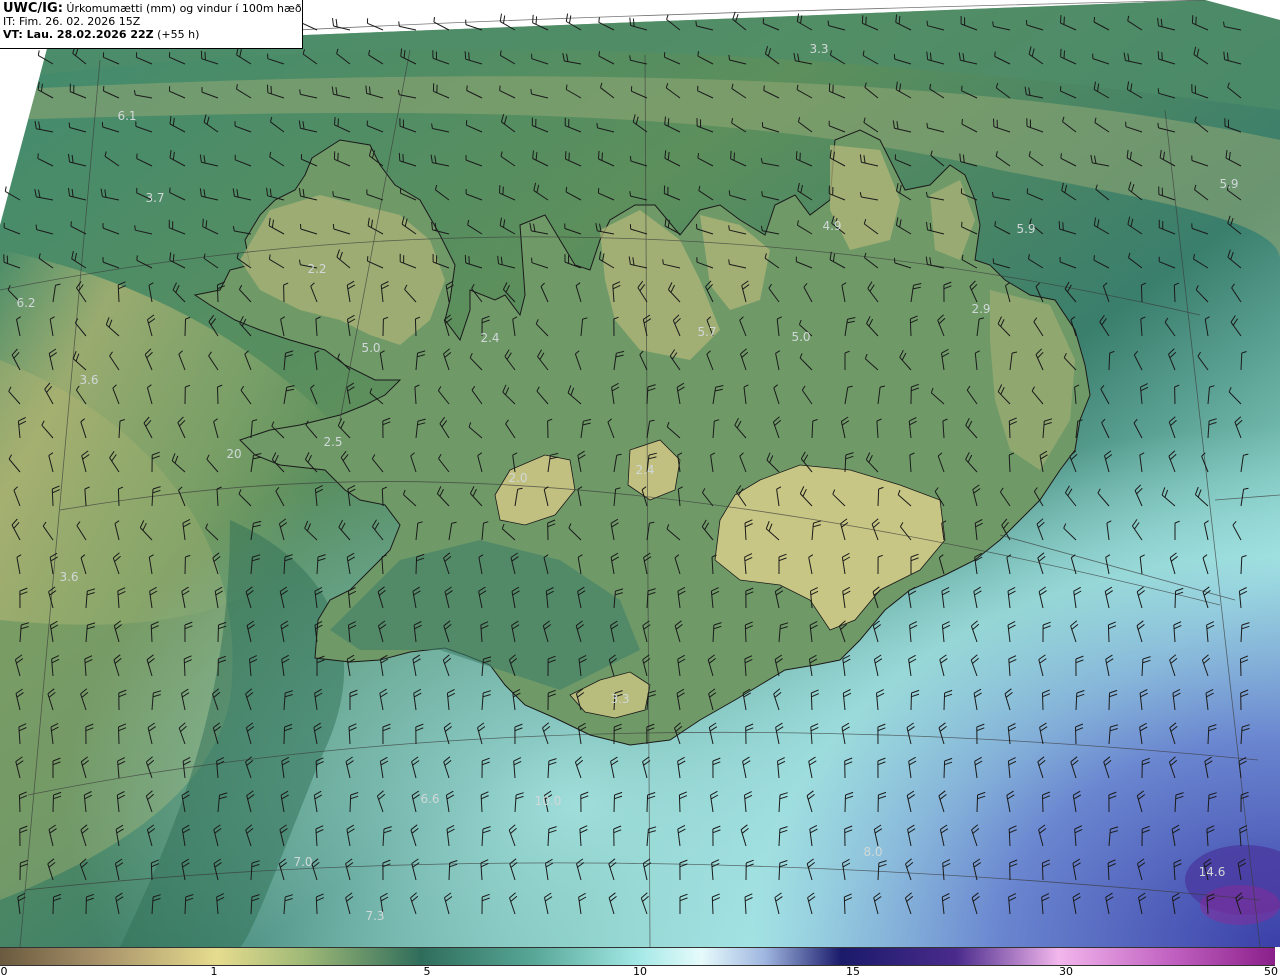  Describe the element at coordinates (178, 34) in the screenshot. I see `lead-time: (+55 h)` at that location.